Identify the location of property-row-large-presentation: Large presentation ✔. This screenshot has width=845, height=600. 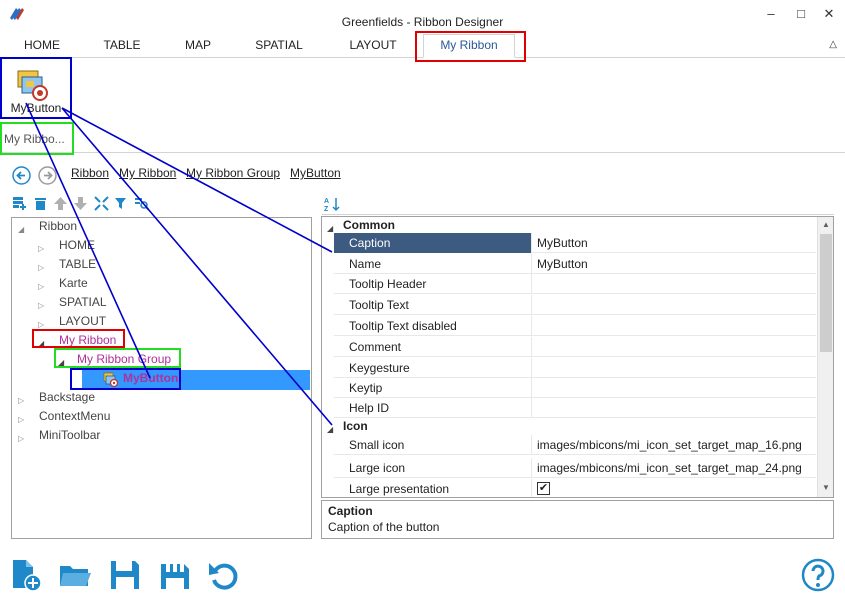
(575, 488).